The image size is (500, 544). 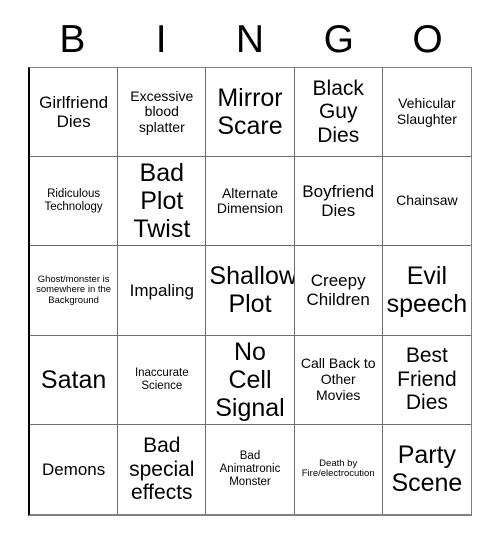 I want to click on bingo-cell-b4: Satan, so click(x=74, y=380).